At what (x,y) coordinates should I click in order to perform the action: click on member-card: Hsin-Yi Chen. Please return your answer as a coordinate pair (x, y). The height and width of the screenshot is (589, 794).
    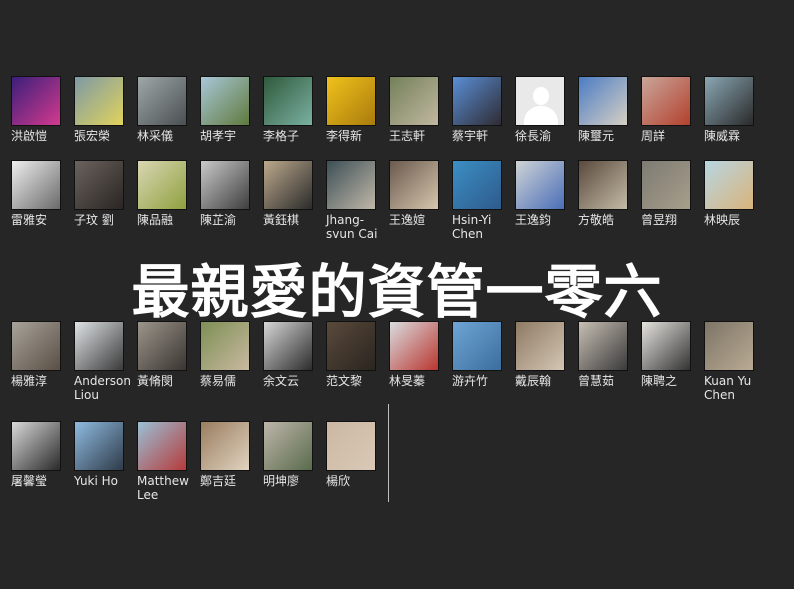
    Looking at the image, I should click on (482, 200).